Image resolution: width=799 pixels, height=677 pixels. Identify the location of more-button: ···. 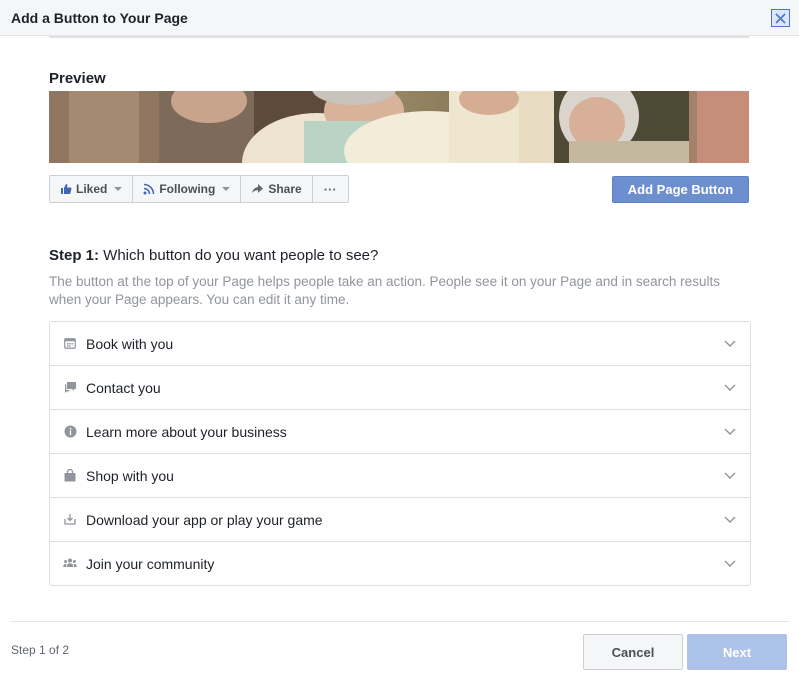
(330, 189).